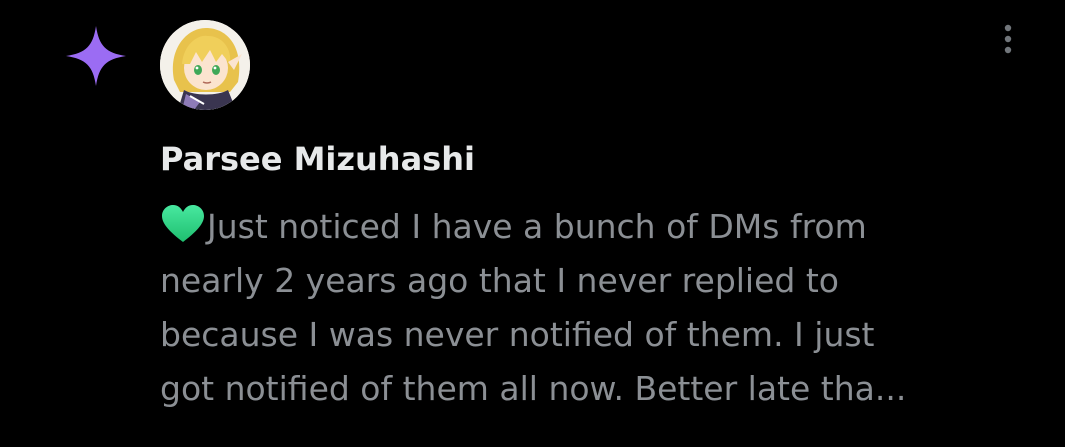 Image resolution: width=1065 pixels, height=447 pixels. Describe the element at coordinates (317, 159) in the screenshot. I see `author-name: Parsee Mizuhashi` at that location.